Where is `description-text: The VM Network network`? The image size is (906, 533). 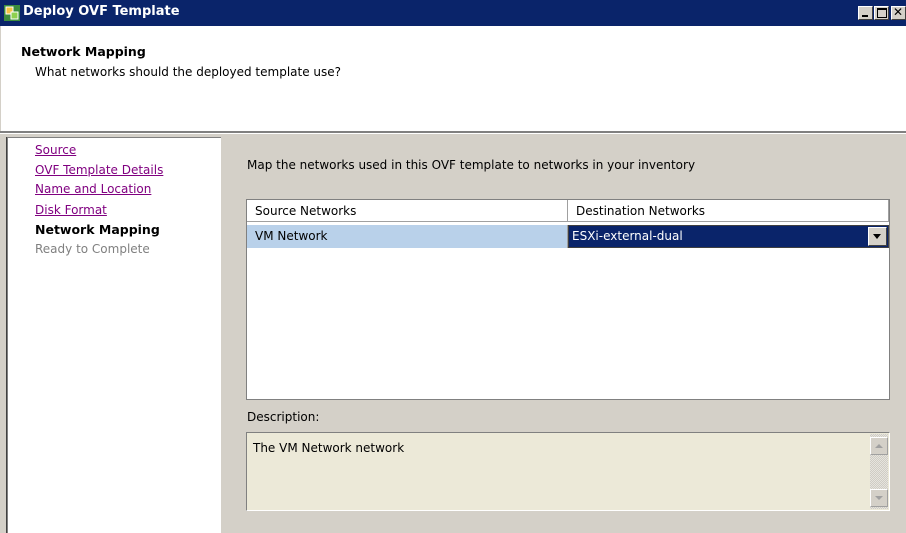
description-text: The VM Network network is located at coordinates (329, 448).